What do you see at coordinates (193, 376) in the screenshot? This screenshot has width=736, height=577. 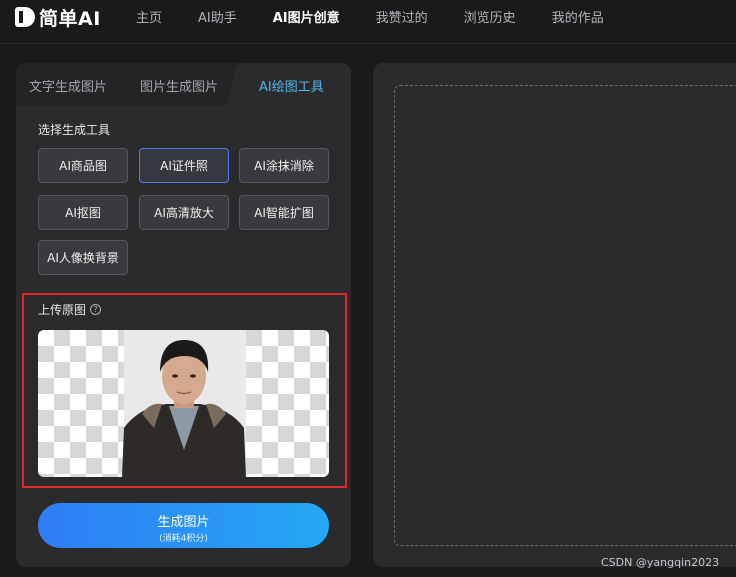 I see `right-eye` at bounding box center [193, 376].